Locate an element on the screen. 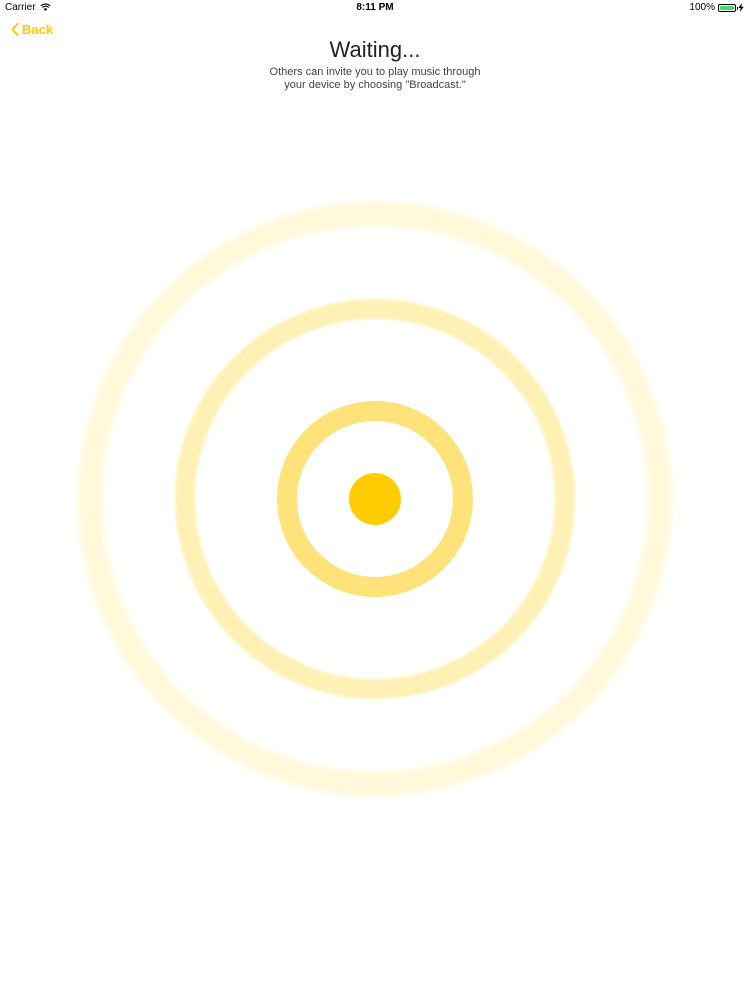 The width and height of the screenshot is (750, 1000). center-dot is located at coordinates (375, 499).